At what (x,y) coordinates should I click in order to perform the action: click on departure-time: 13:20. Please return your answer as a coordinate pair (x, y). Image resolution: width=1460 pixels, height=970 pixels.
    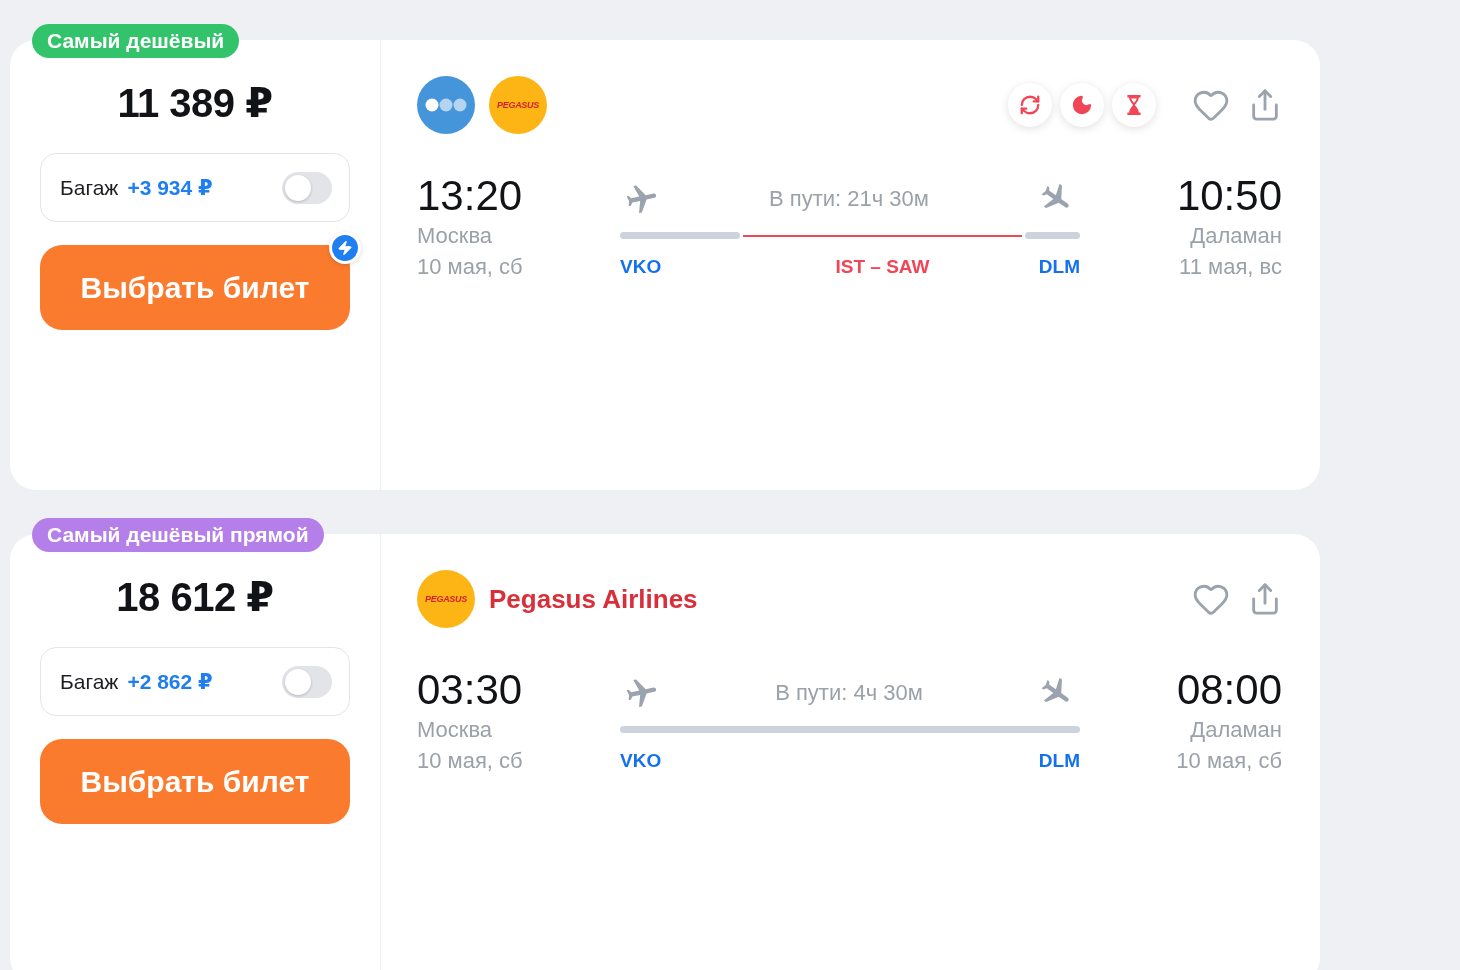
    Looking at the image, I should click on (470, 196).